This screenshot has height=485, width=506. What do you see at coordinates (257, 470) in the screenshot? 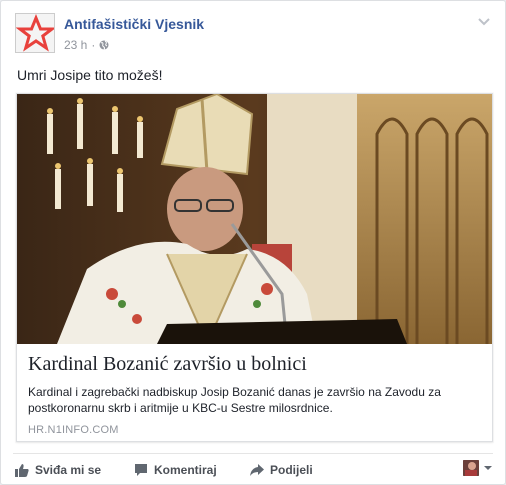
I see `share-arrow-icon` at bounding box center [257, 470].